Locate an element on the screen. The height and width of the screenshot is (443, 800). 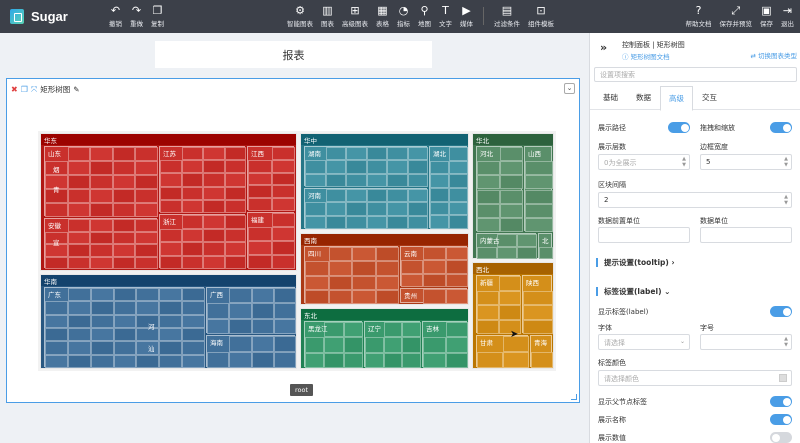
treemap-province: 山东 is located at coordinates (101, 181).